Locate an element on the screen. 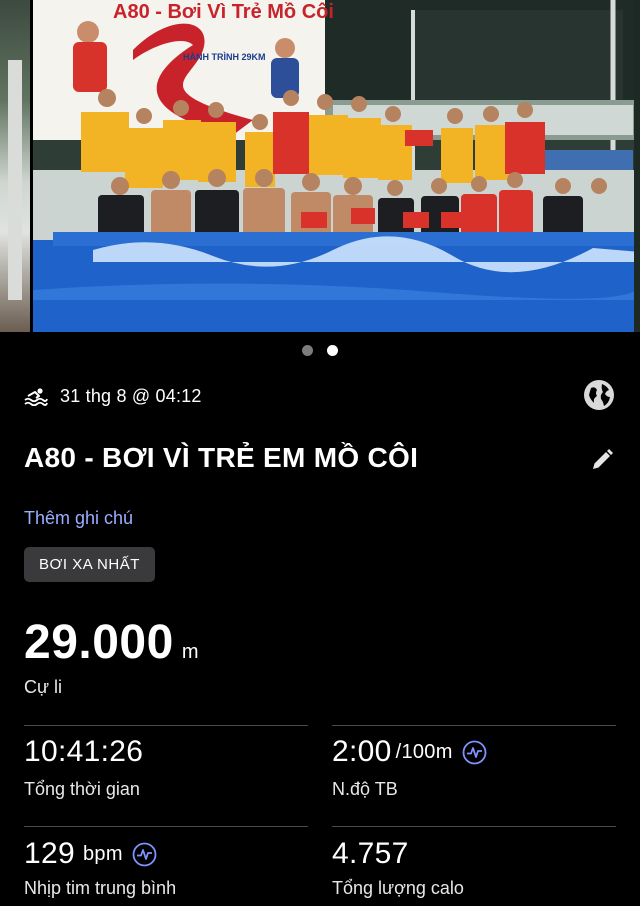 This screenshot has height=906, width=640. total-time-label: Tổng thời gian is located at coordinates (82, 789).